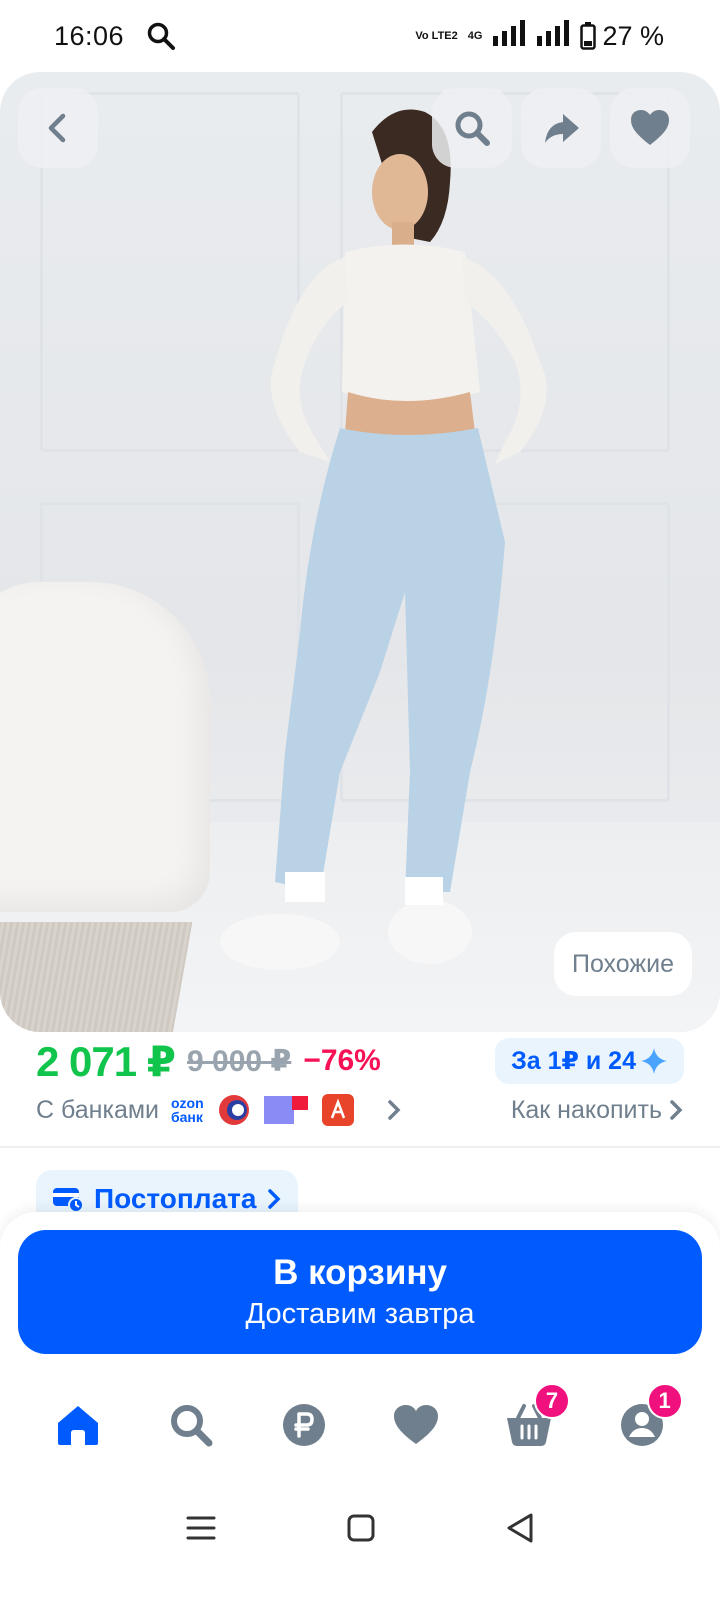 The width and height of the screenshot is (720, 1600). I want to click on back-icon, so click(57, 128).